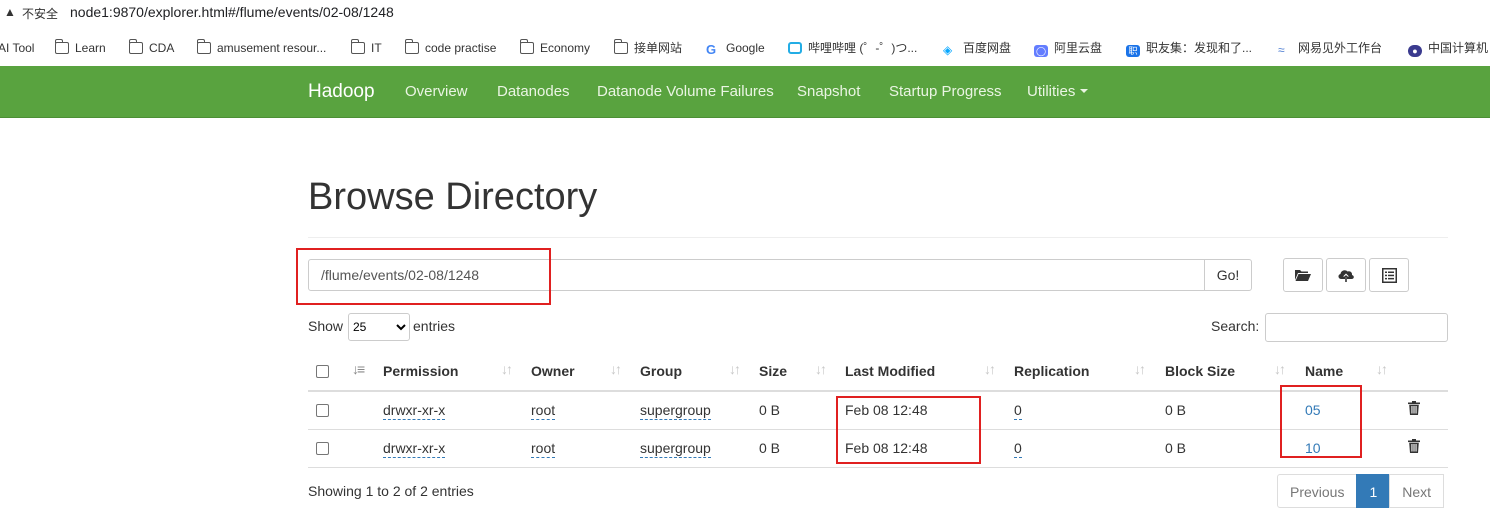 Image resolution: width=1490 pixels, height=509 pixels. I want to click on create-directory-button, so click(1303, 275).